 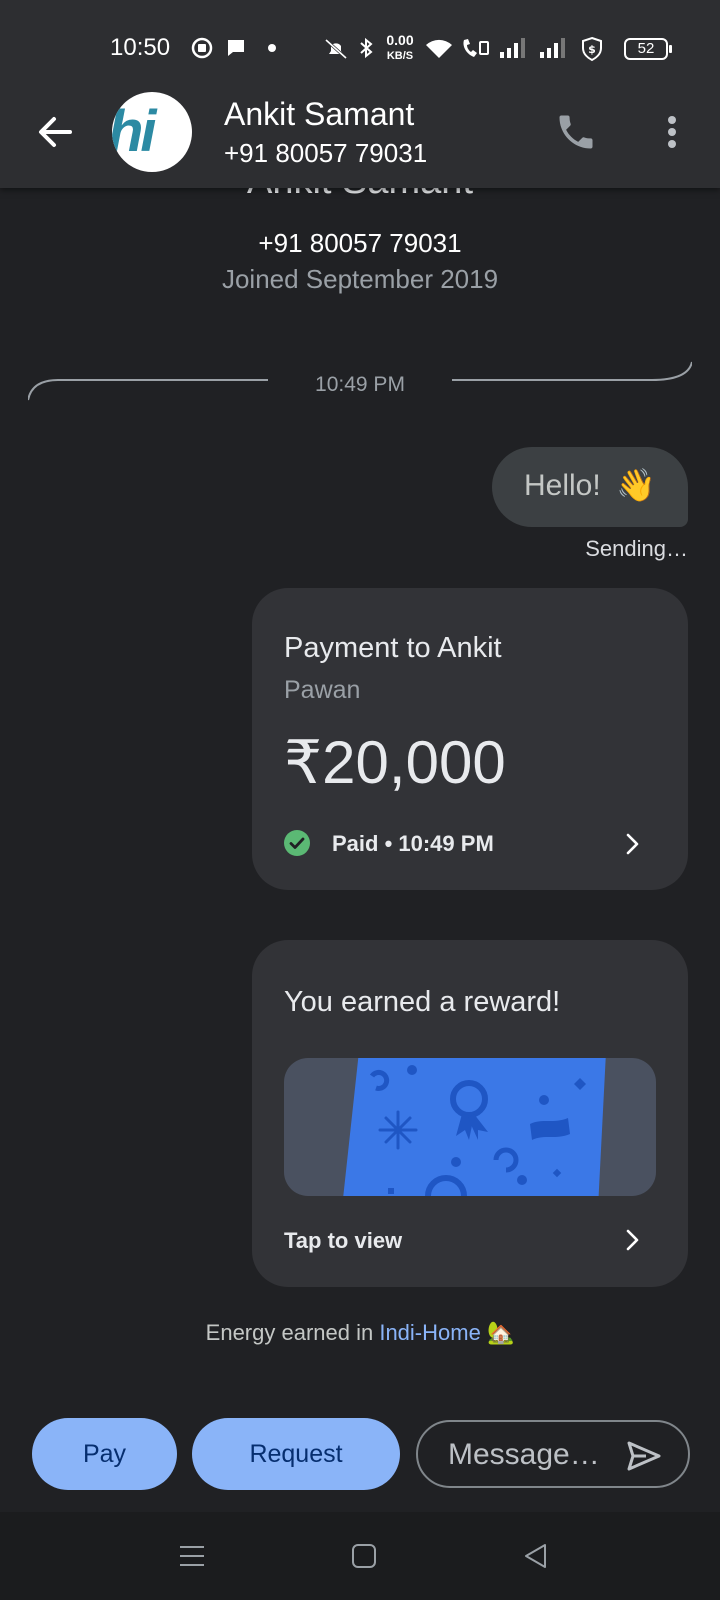 I want to click on status-time: 10:50, so click(x=140, y=47).